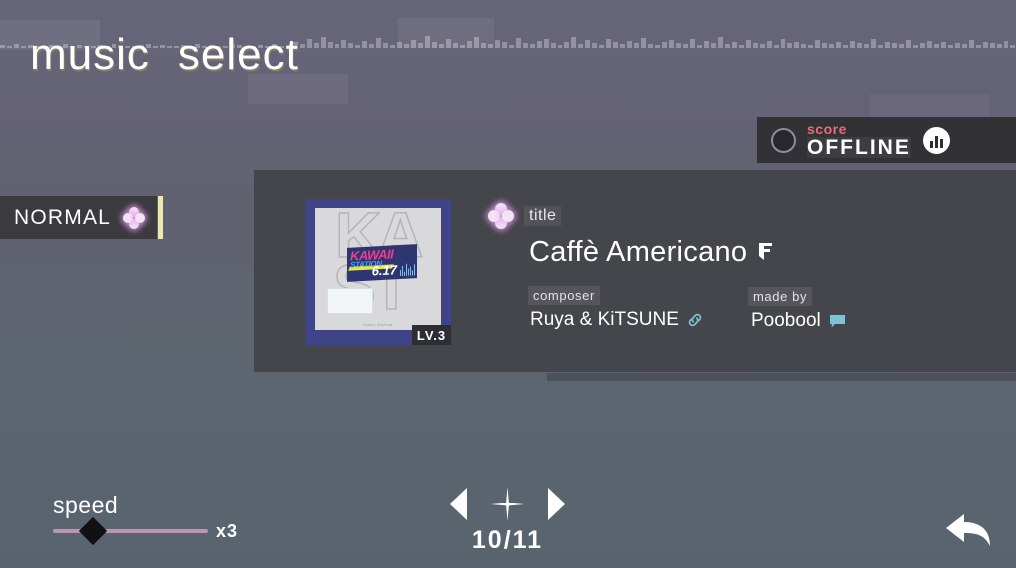 The image size is (1016, 568). I want to click on chart-bar, so click(936, 141).